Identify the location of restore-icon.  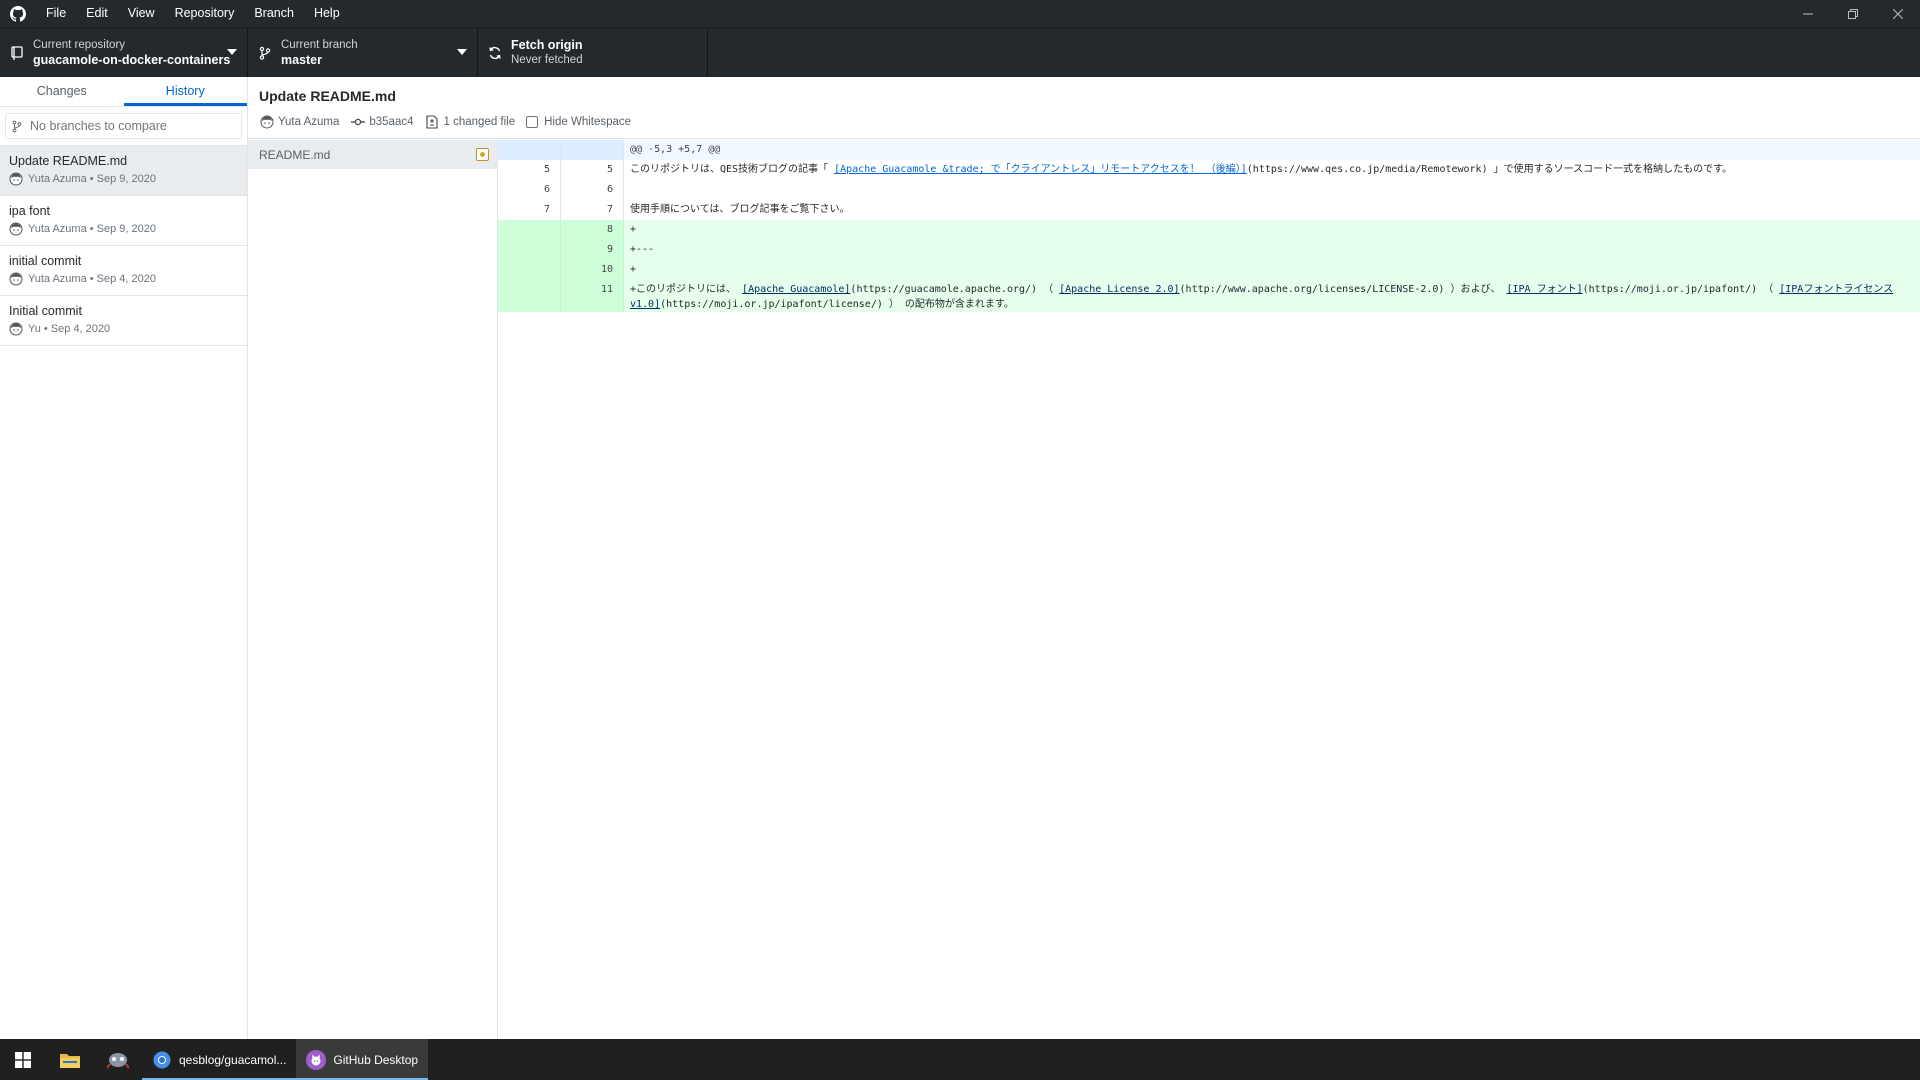
(1852, 13).